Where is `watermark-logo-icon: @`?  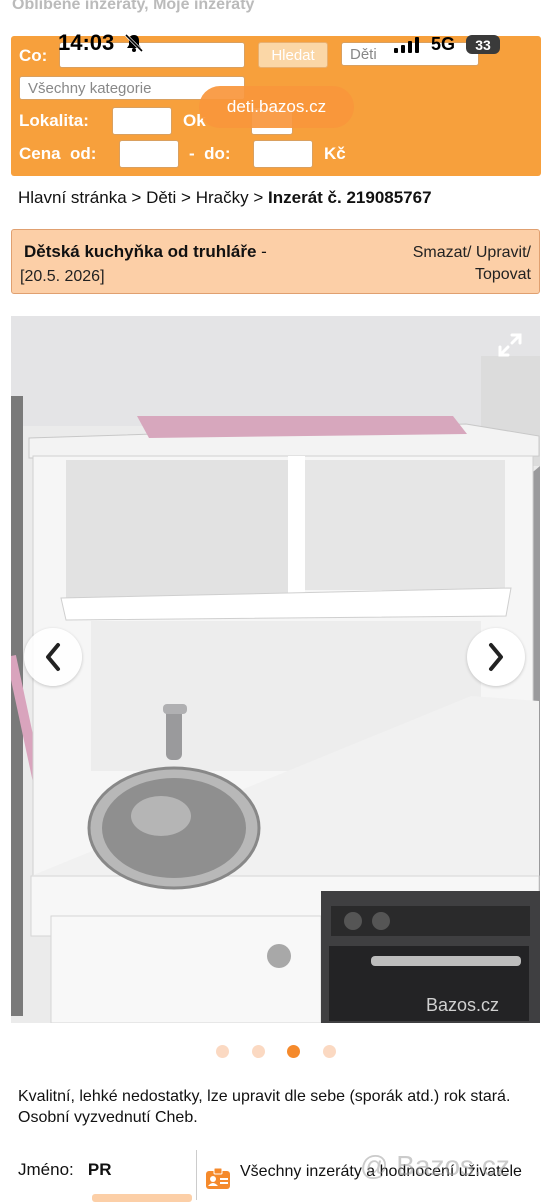
watermark-logo-icon: @ is located at coordinates (374, 1165).